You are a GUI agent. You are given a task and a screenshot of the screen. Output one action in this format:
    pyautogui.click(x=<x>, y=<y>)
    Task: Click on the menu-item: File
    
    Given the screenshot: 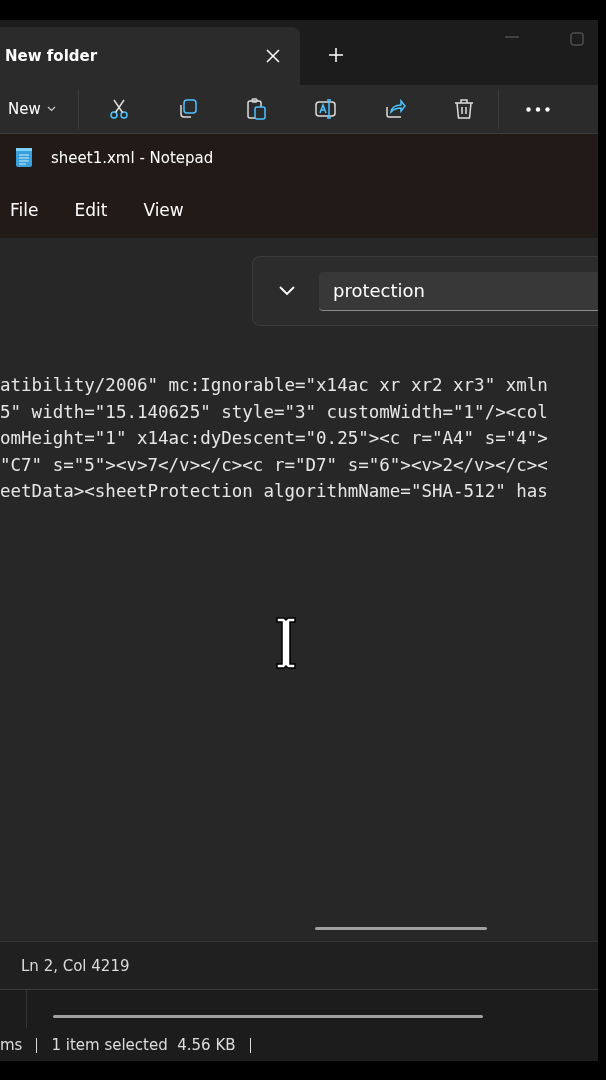 What is the action you would take?
    pyautogui.click(x=24, y=209)
    